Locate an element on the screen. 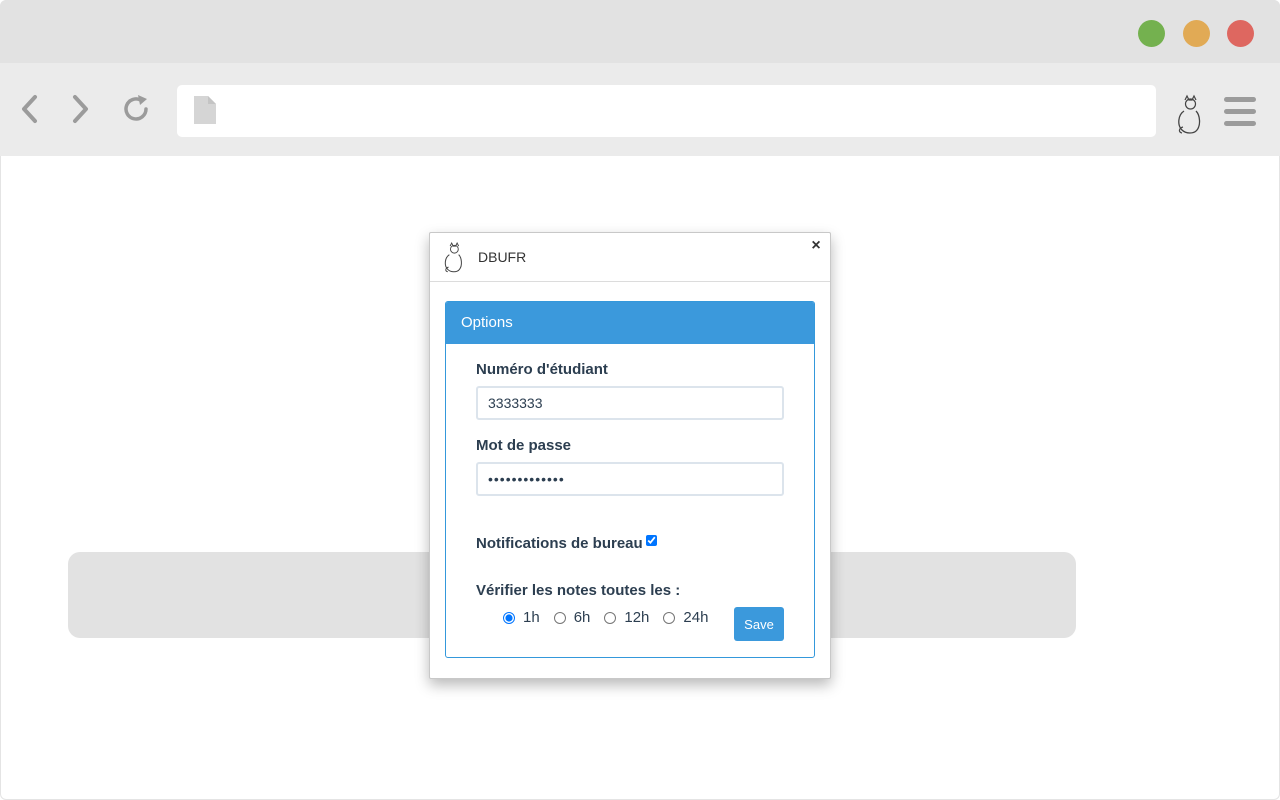 The width and height of the screenshot is (1280, 800). browser-toolbar is located at coordinates (640, 109).